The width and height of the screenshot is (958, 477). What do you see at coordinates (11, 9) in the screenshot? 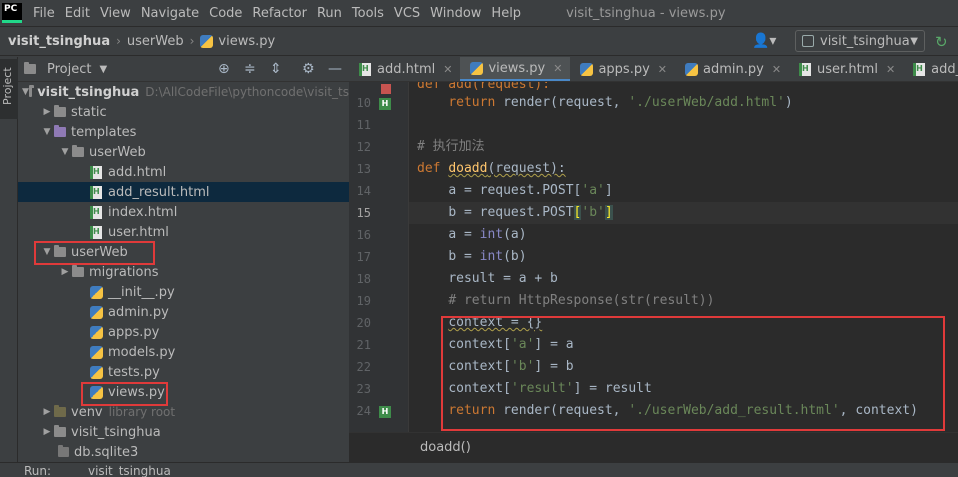
I see `logo-text: PC` at bounding box center [11, 9].